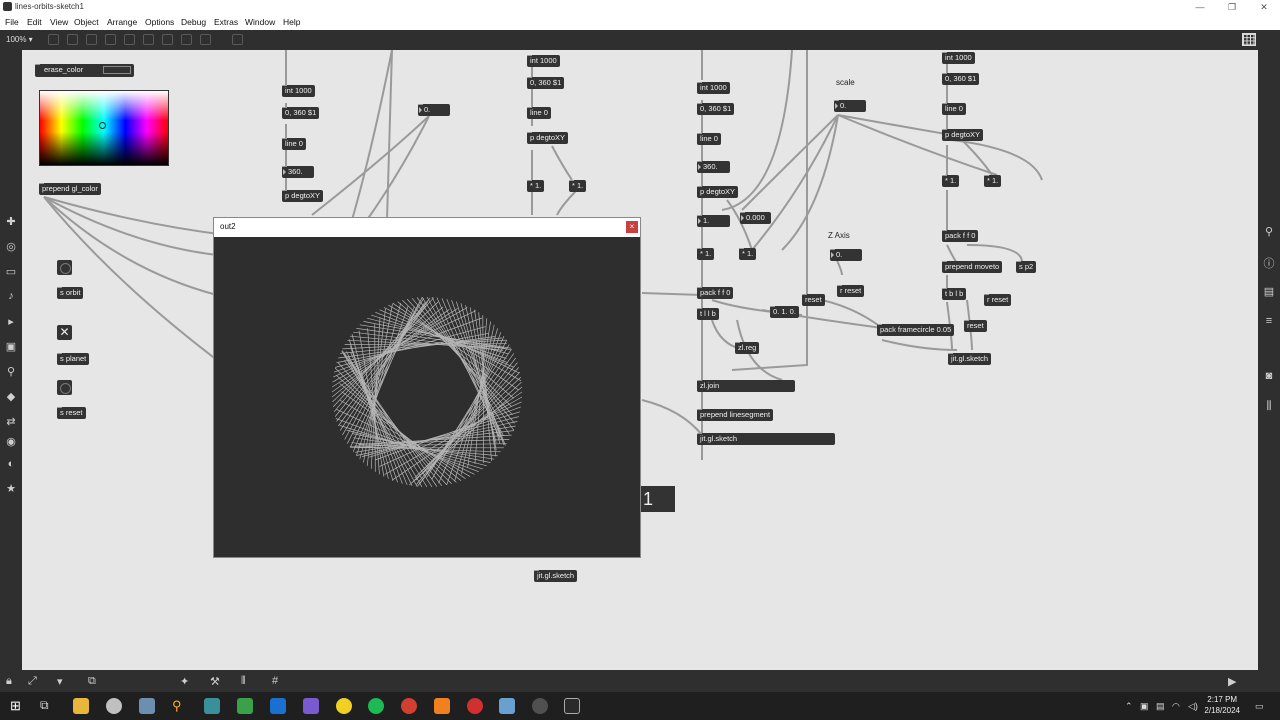 This screenshot has height=720, width=1280. Describe the element at coordinates (708, 314) in the screenshot. I see `trigger-object: t l l b` at that location.